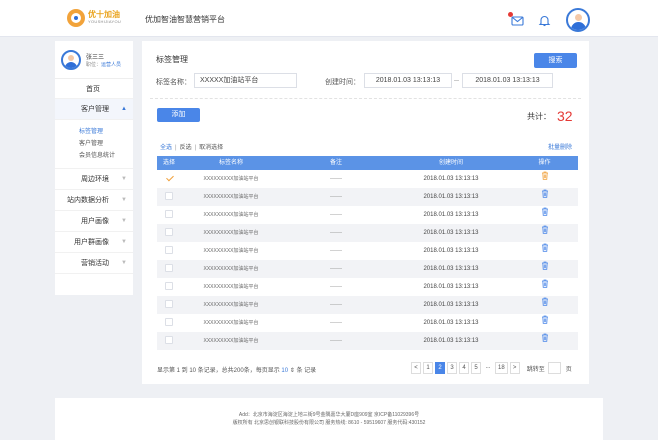  Describe the element at coordinates (516, 19) in the screenshot. I see `message-icon` at that location.